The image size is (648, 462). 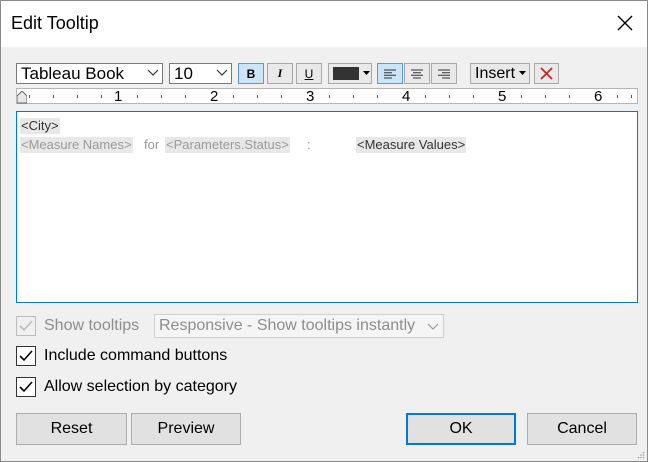 I want to click on align-center-icon, so click(x=417, y=73).